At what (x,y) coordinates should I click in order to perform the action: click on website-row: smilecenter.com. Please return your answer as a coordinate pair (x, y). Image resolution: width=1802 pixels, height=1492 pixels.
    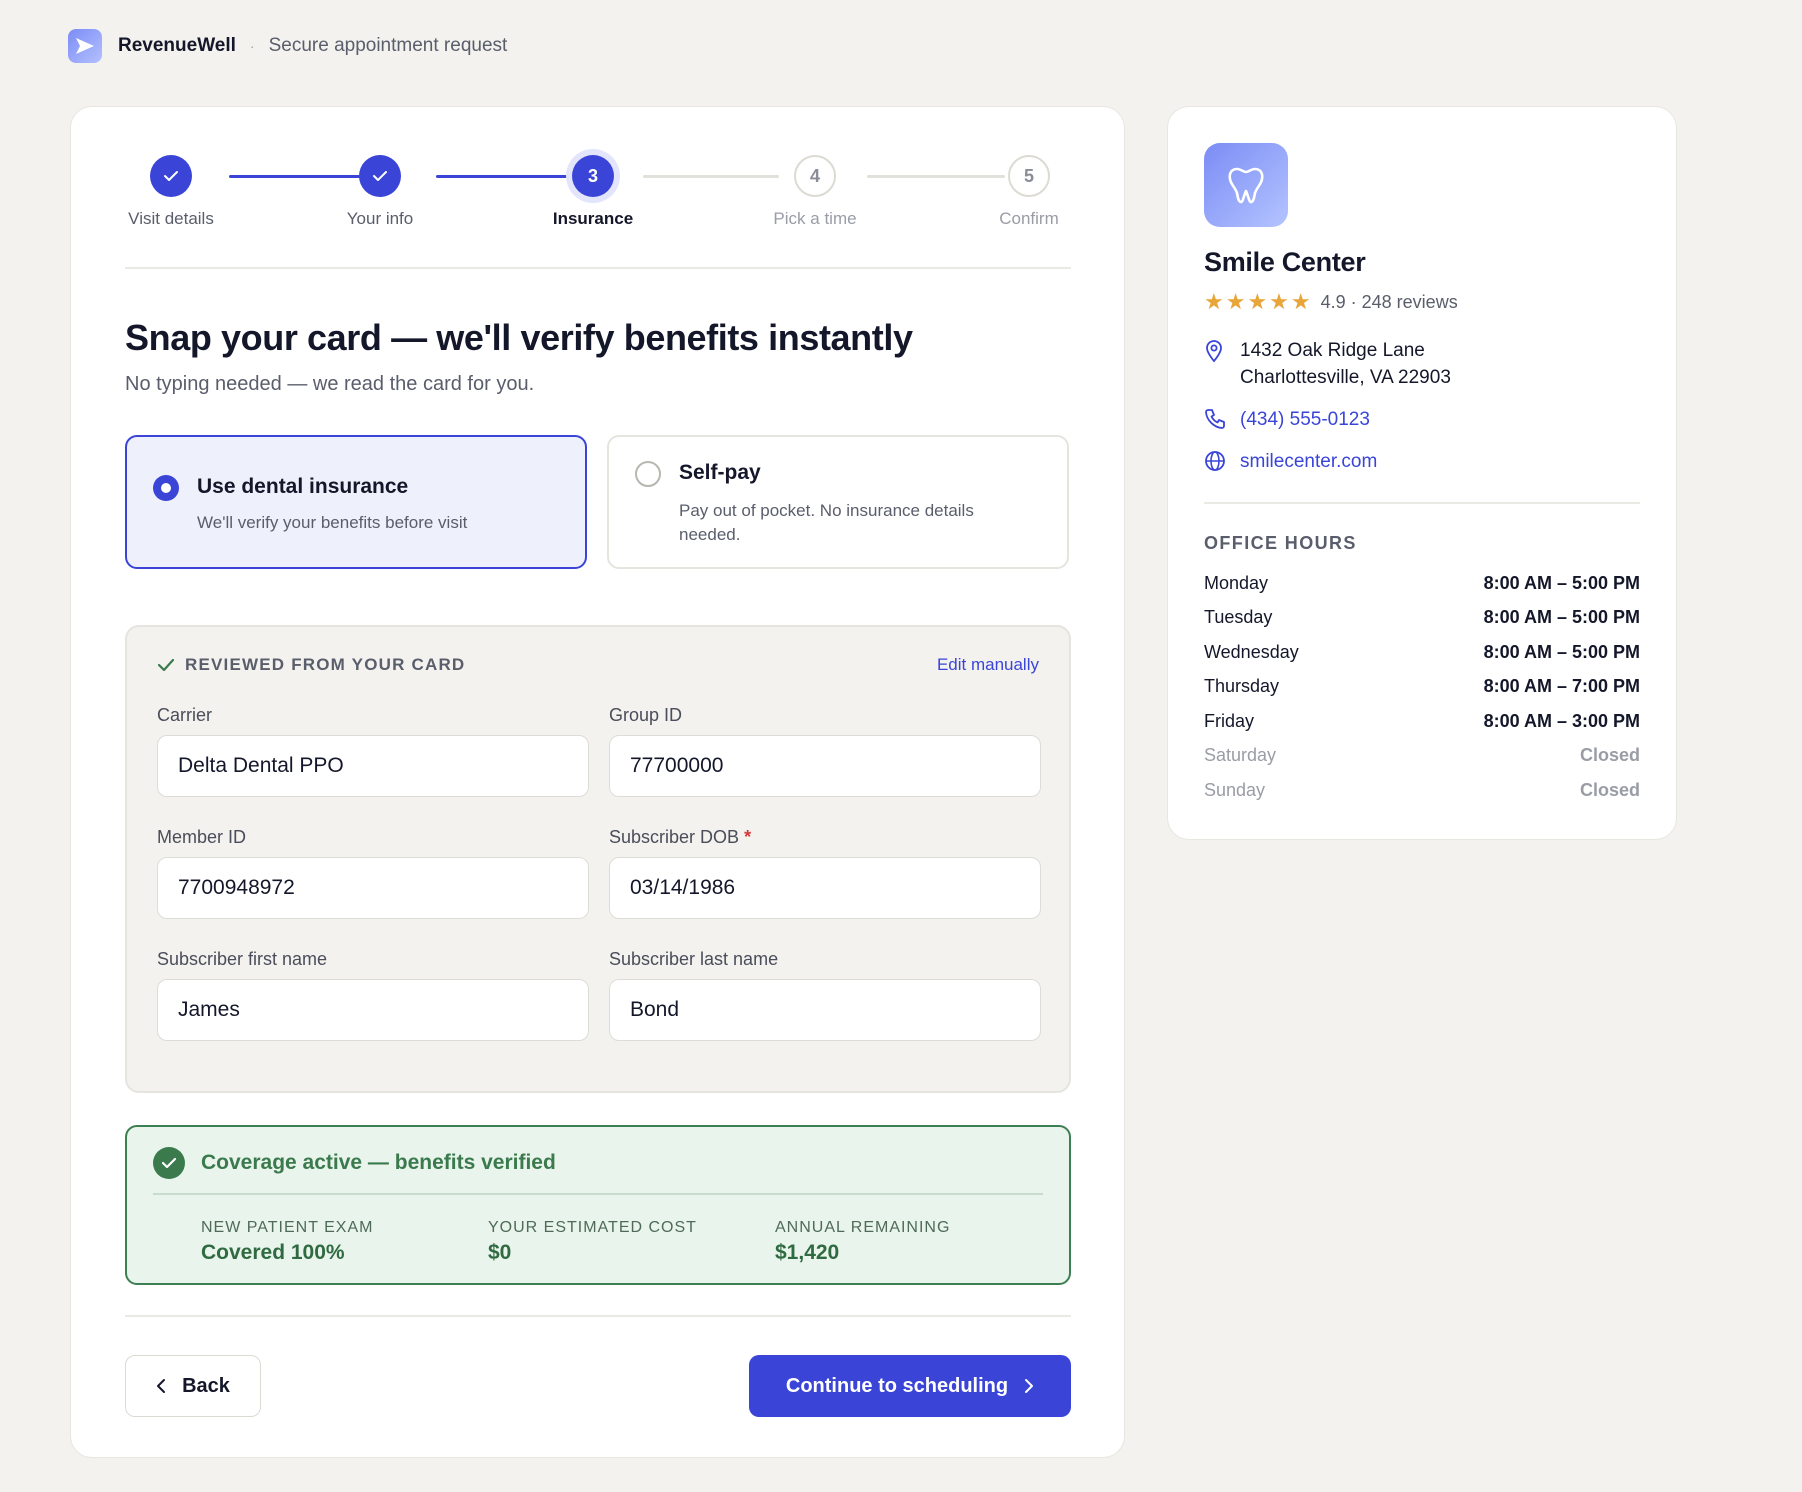
    Looking at the image, I should click on (1290, 462).